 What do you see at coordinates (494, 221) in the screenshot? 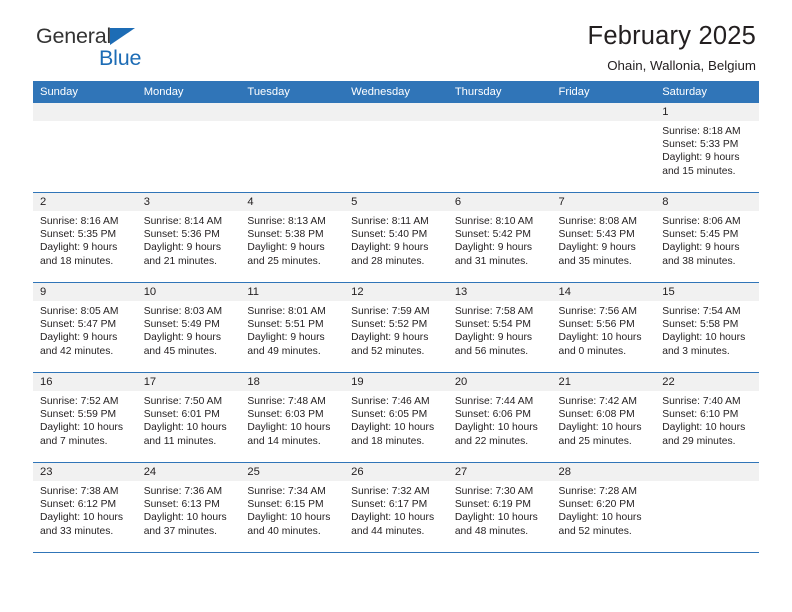
I see `sun-info-line: Sunrise: 8:10 AM` at bounding box center [494, 221].